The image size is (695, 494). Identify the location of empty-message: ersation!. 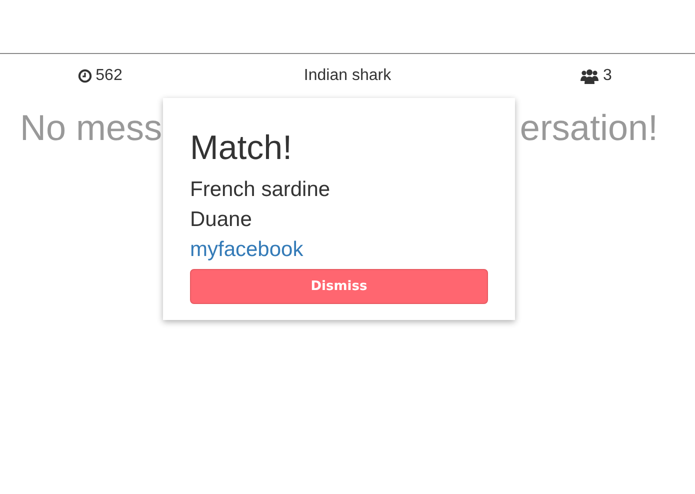
(589, 128).